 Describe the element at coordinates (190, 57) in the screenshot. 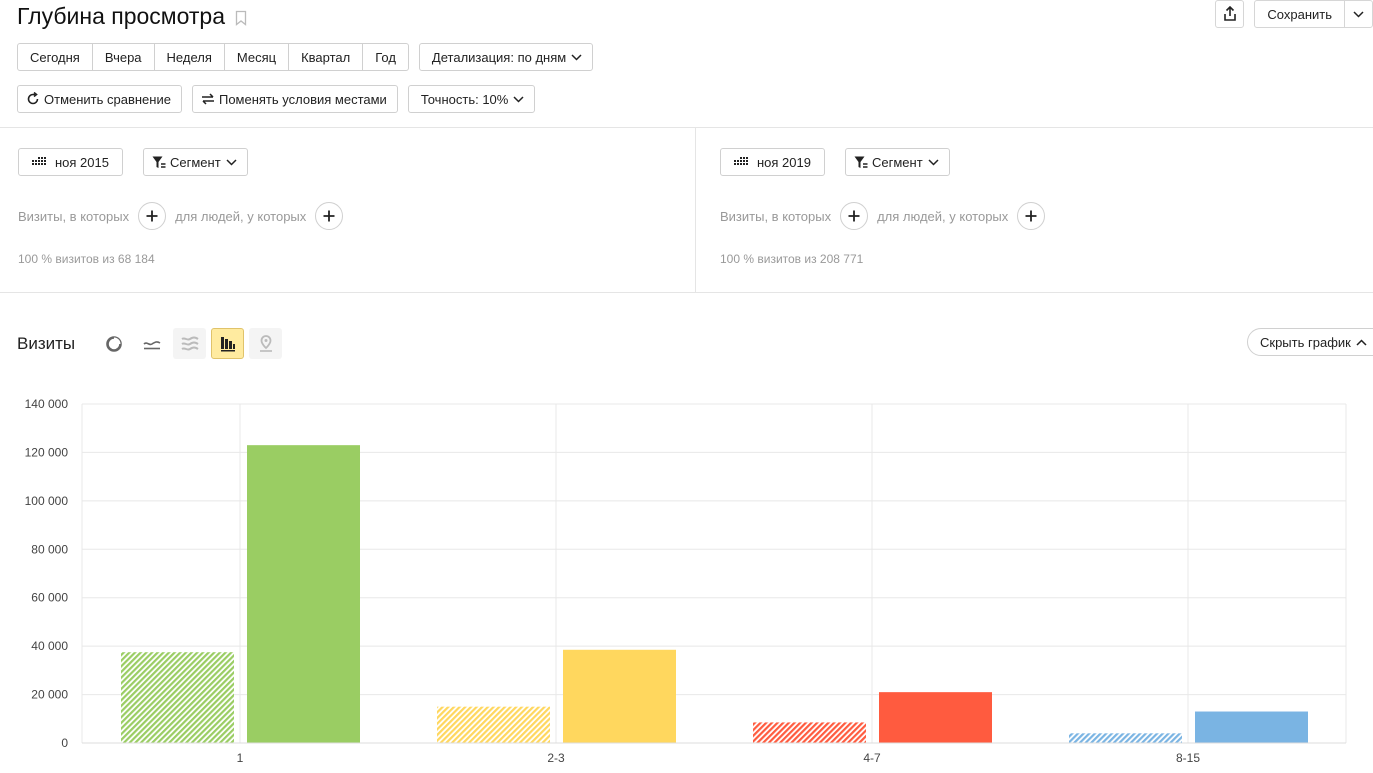

I see `period-week: Неделя` at that location.